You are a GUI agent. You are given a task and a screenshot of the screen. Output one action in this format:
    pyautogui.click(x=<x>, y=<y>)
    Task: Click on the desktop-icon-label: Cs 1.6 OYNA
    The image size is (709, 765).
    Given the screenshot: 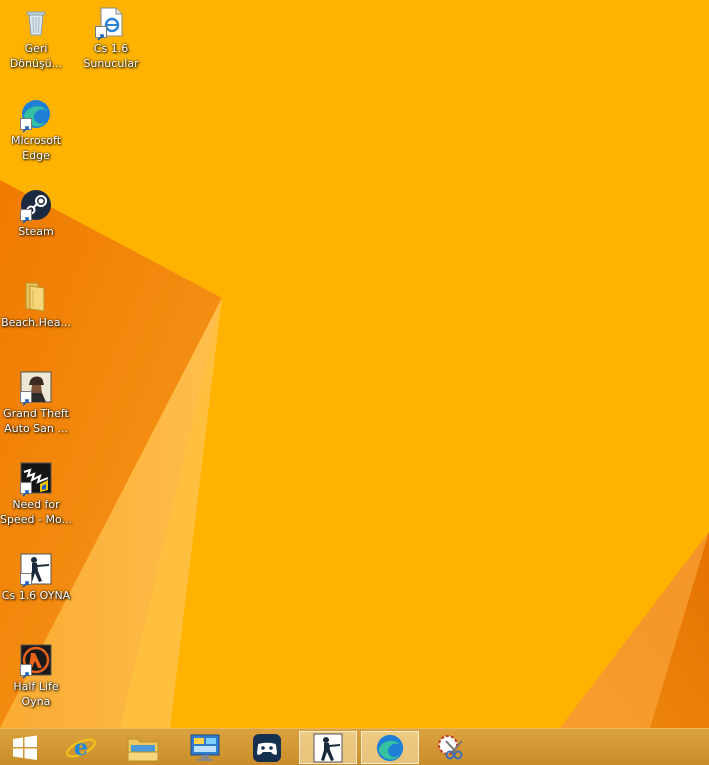 What is the action you would take?
    pyautogui.click(x=36, y=595)
    